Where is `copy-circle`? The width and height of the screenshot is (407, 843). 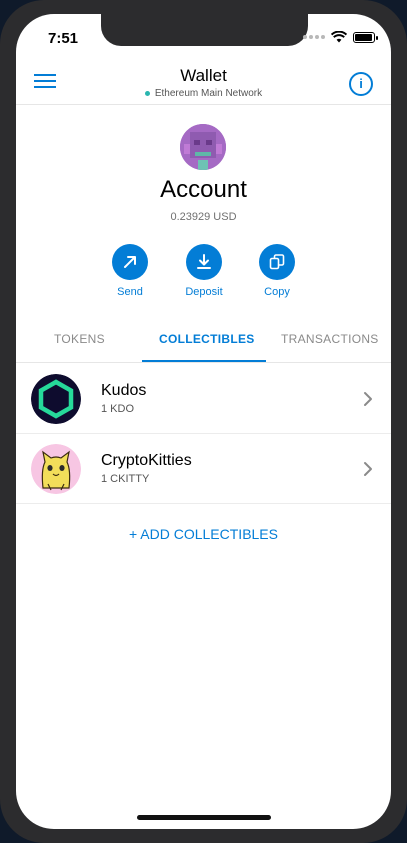 copy-circle is located at coordinates (277, 262).